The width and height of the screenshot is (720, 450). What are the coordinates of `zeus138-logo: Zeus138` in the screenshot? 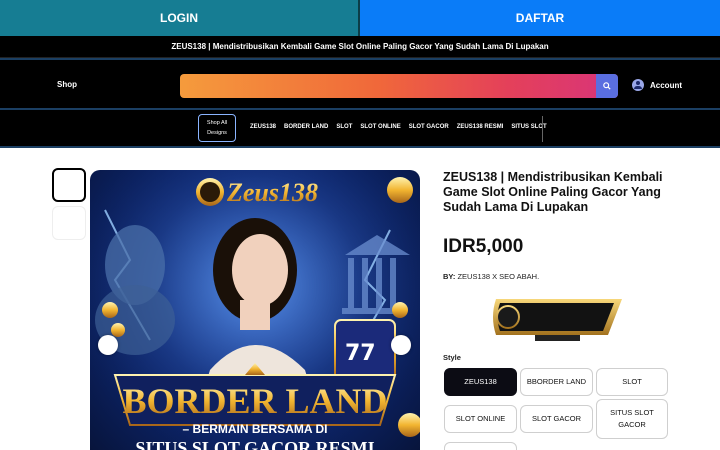 It's located at (257, 192).